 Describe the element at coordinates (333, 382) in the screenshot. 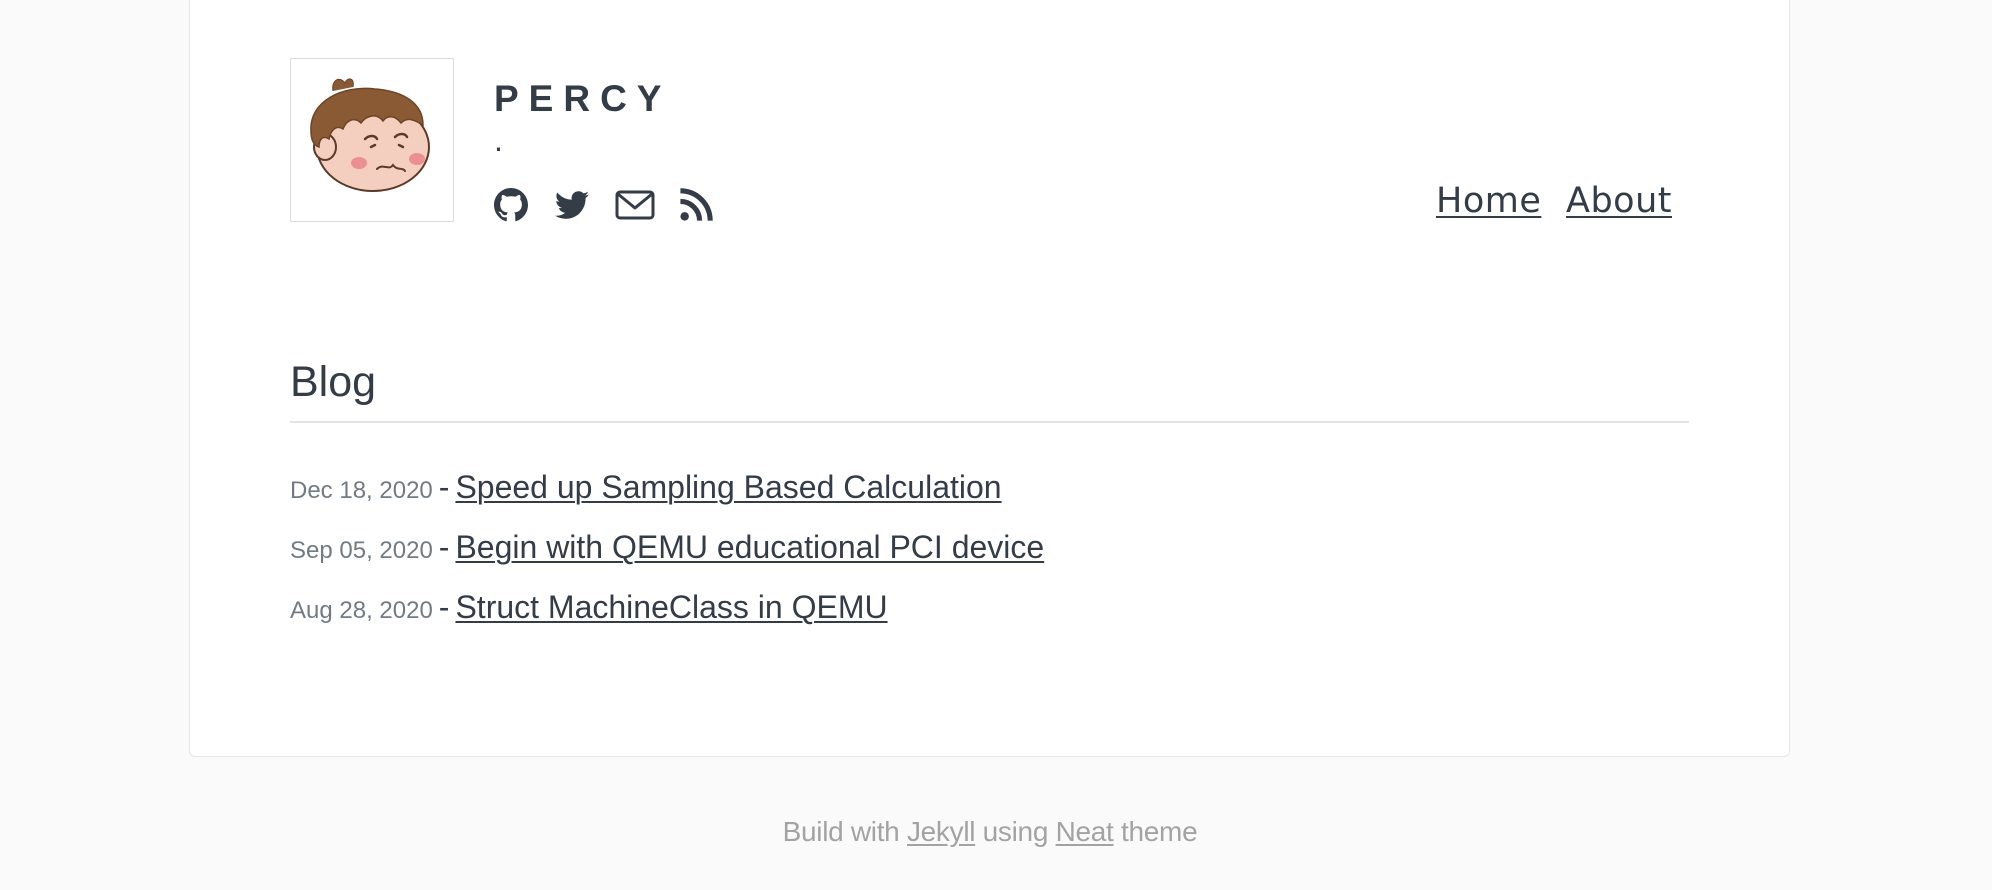

I see `section-title: Blog` at that location.